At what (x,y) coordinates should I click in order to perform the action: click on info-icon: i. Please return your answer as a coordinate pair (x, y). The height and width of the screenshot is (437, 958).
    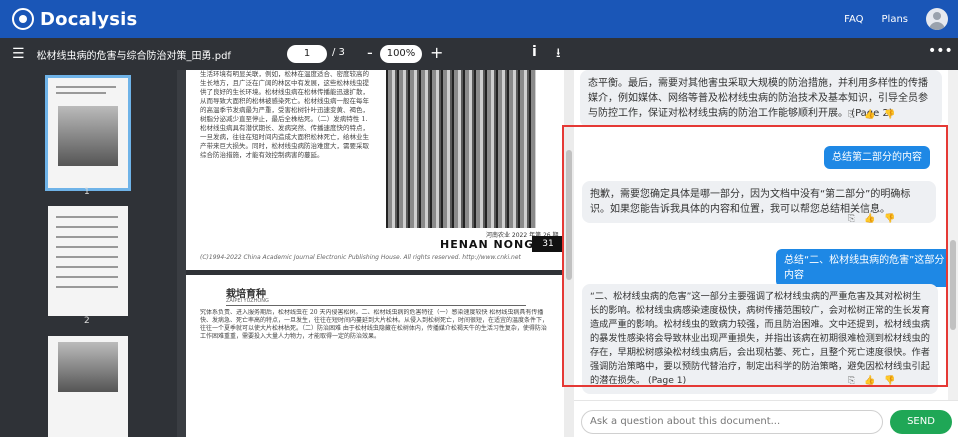
    Looking at the image, I should click on (534, 52).